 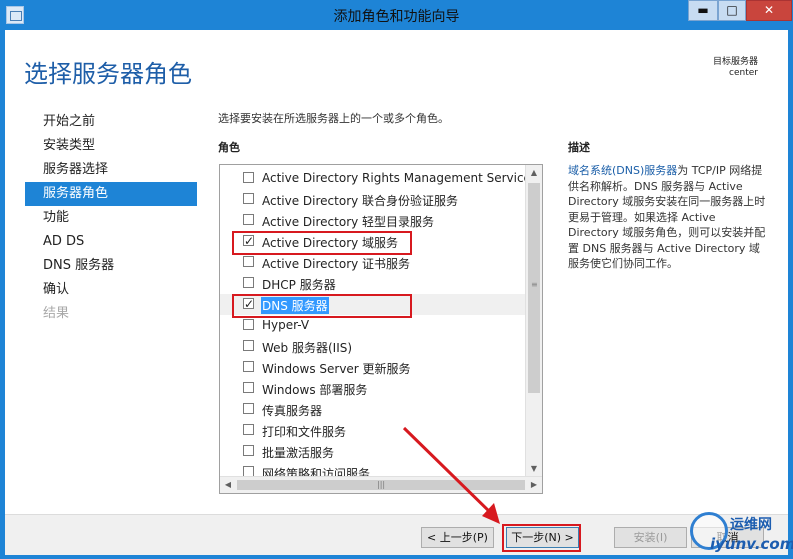 What do you see at coordinates (534, 485) in the screenshot?
I see `scroll-right-icon: ▶` at bounding box center [534, 485].